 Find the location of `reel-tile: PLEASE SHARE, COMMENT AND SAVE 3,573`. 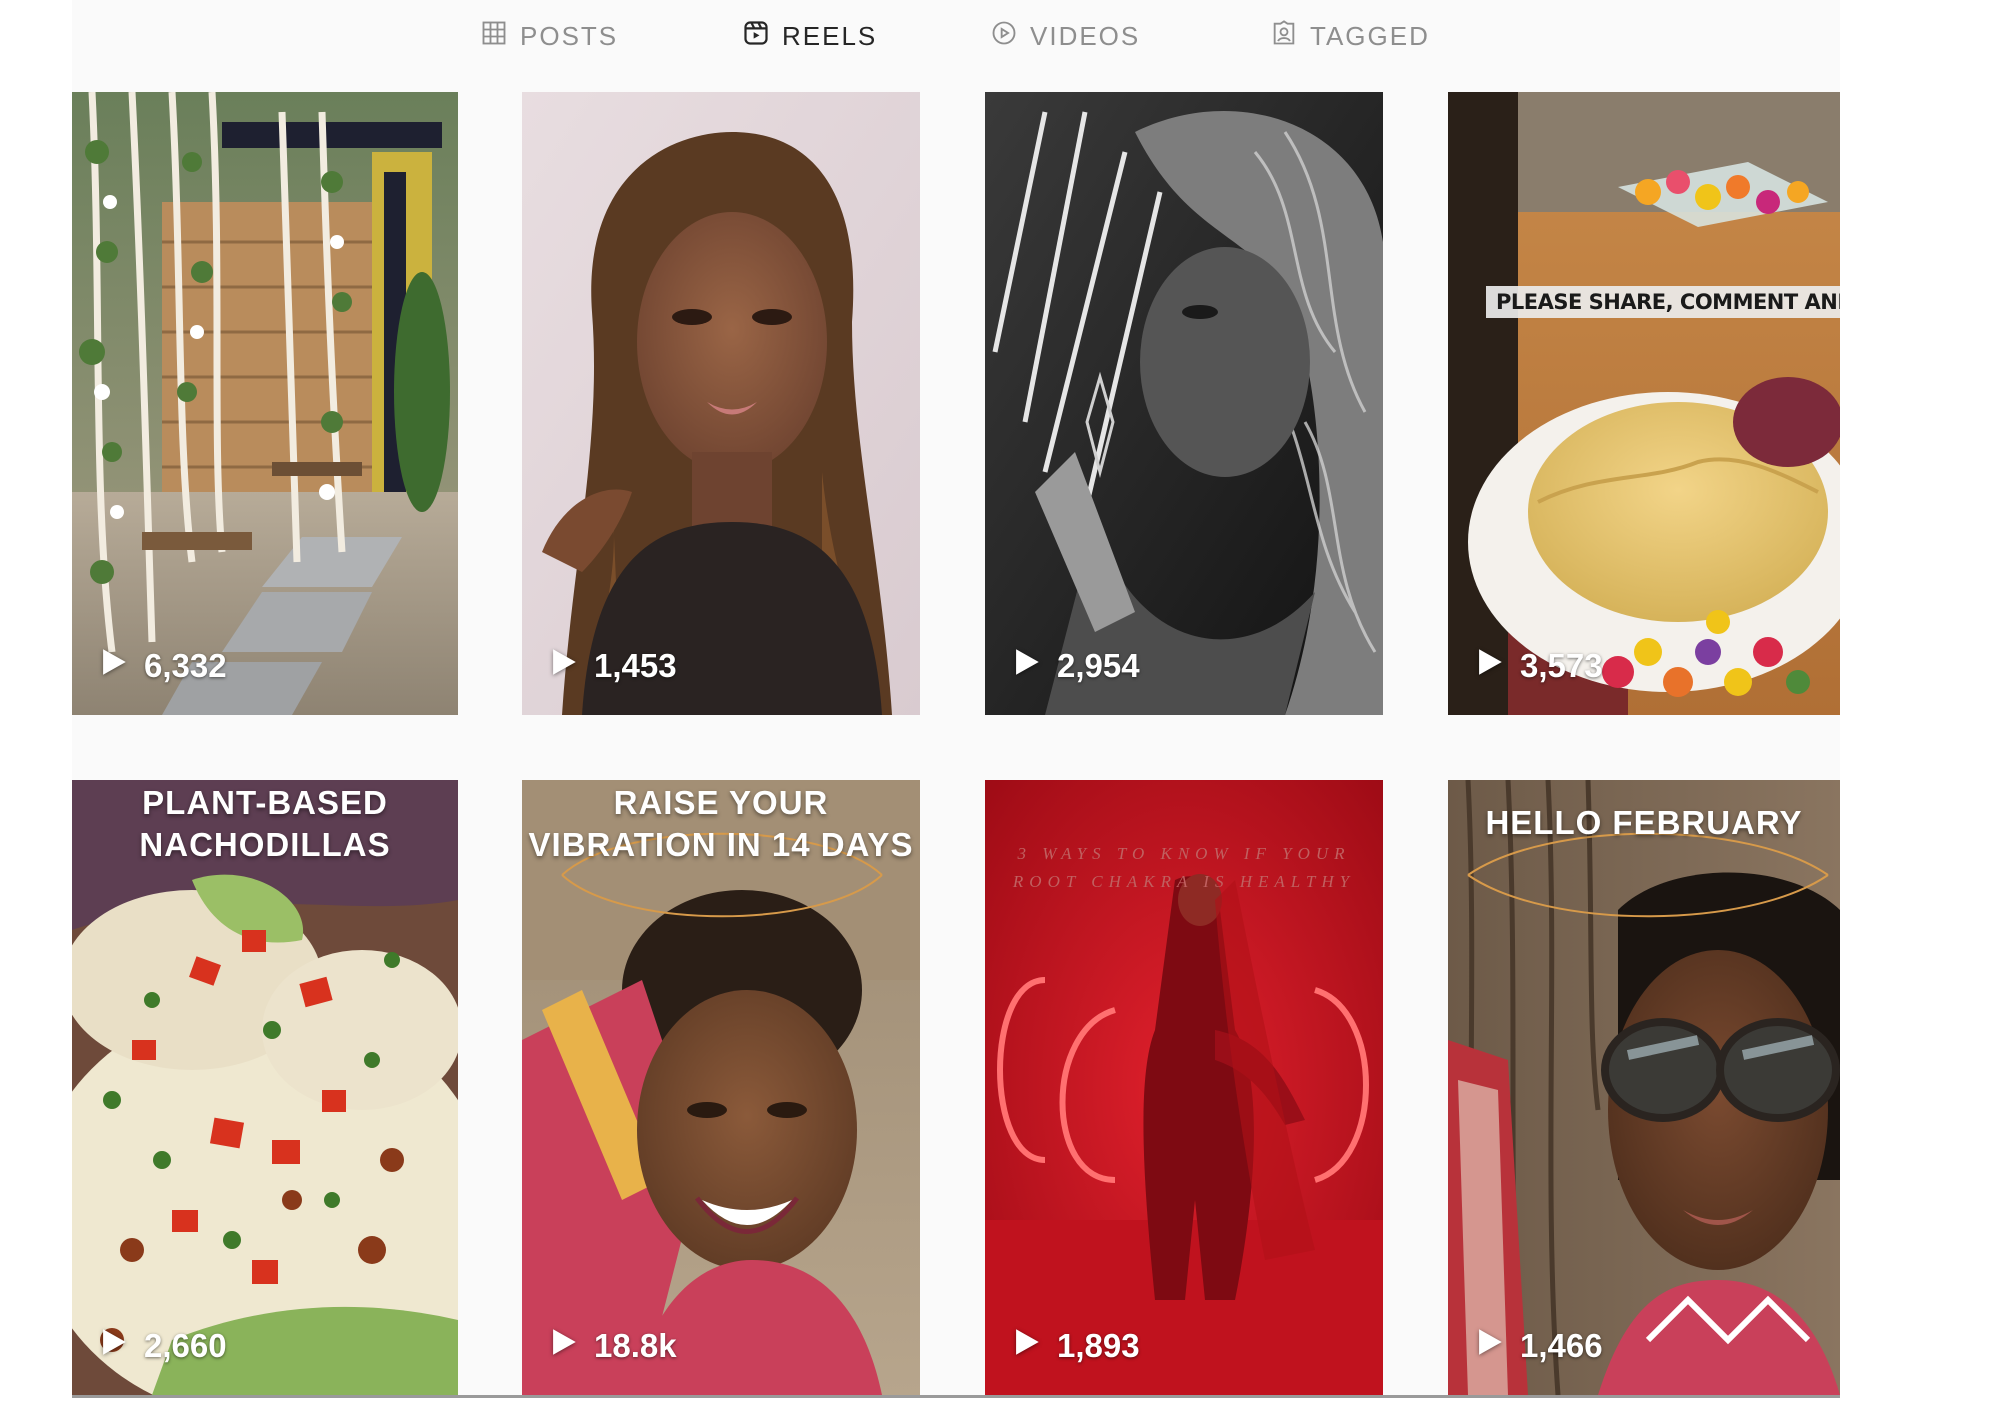

reel-tile: PLEASE SHARE, COMMENT AND SAVE 3,573 is located at coordinates (1644, 403).